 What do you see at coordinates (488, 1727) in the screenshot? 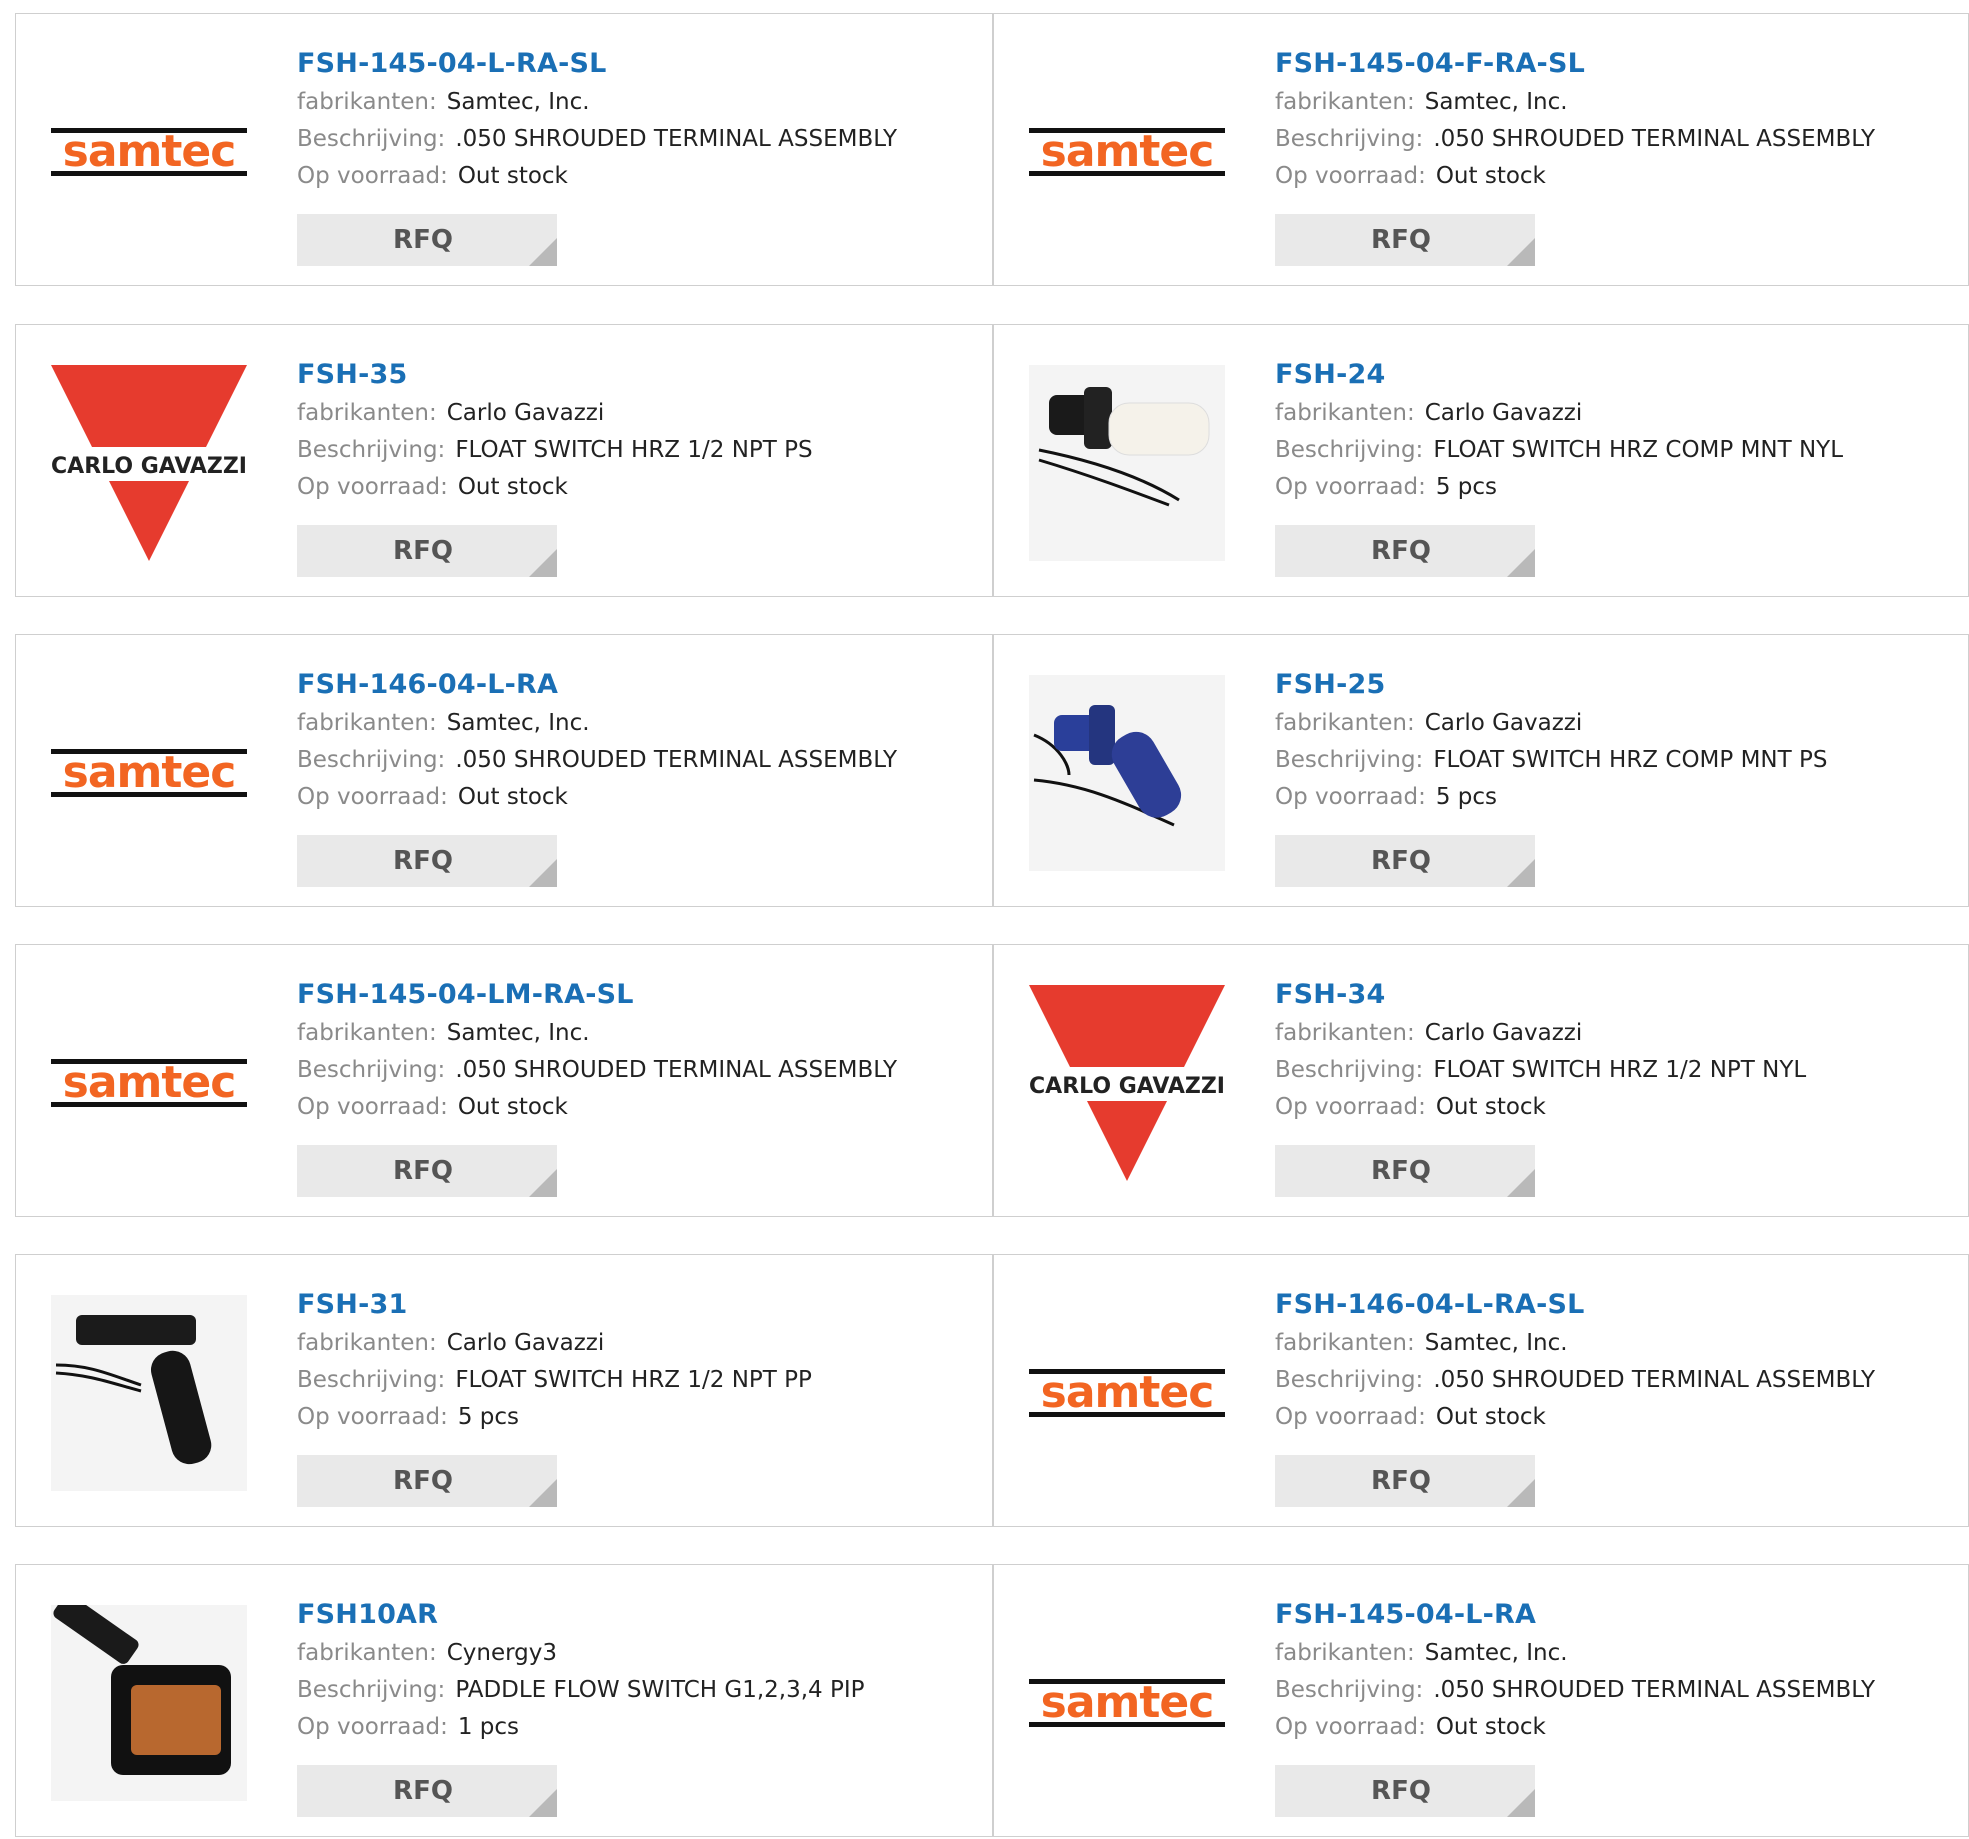
I see `stock-value: 1 pcs` at bounding box center [488, 1727].